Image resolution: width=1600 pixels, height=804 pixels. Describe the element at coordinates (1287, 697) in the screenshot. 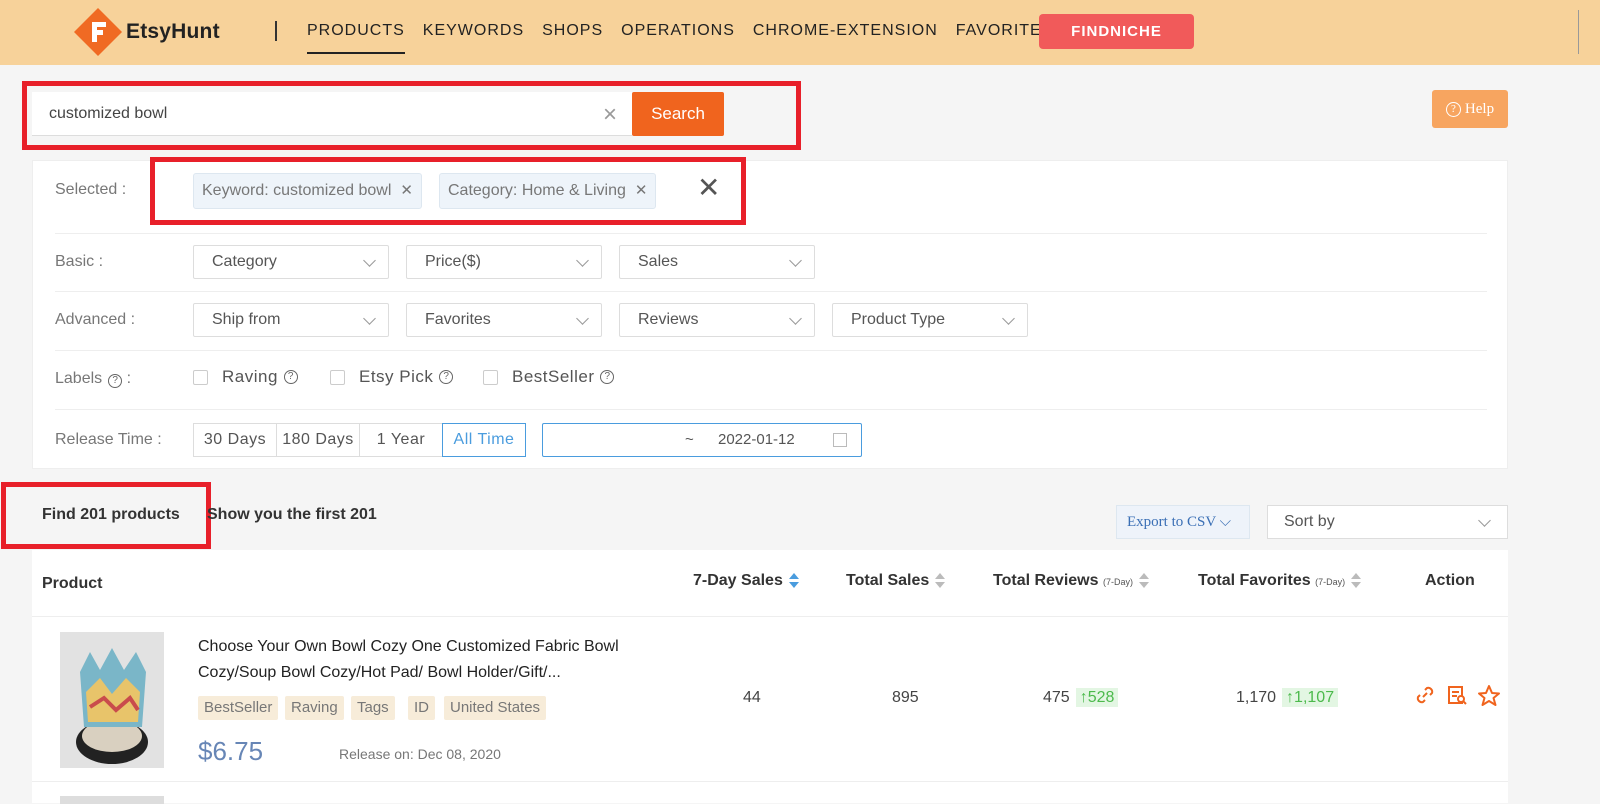

I see `cell-total-favorites: 1,170 ↑1,107` at that location.